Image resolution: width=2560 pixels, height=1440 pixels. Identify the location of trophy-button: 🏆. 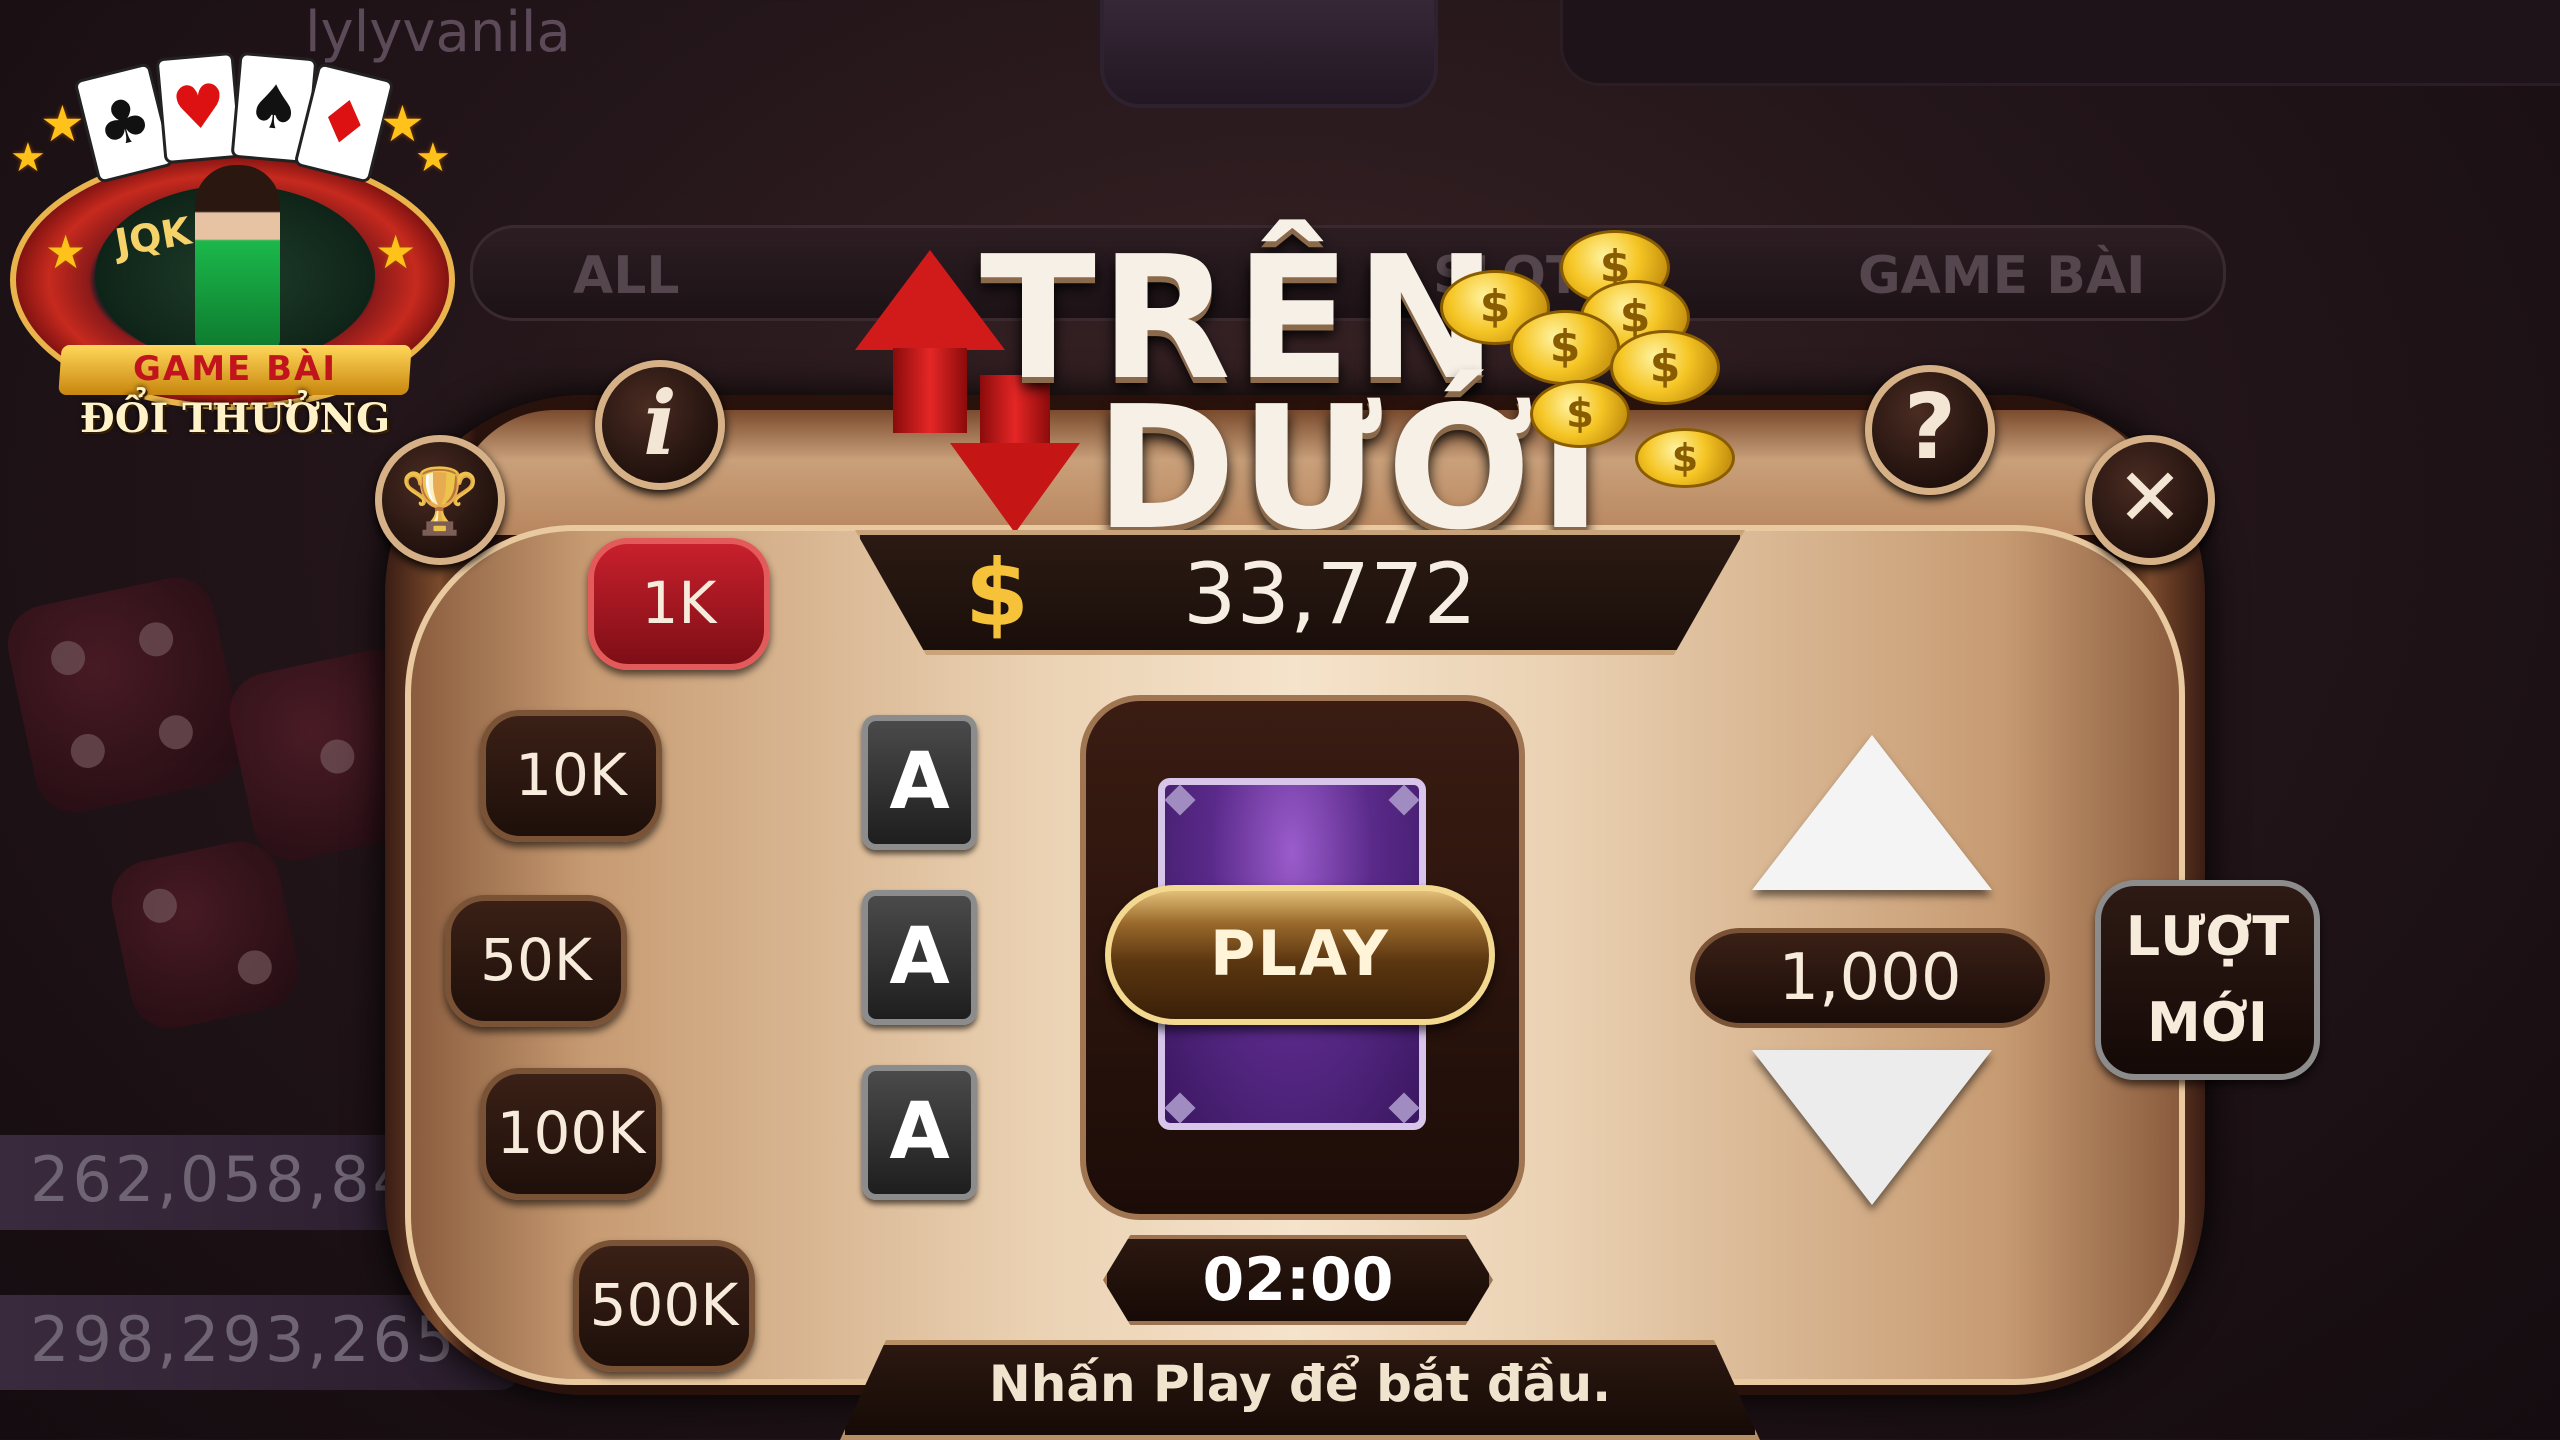
(440, 500).